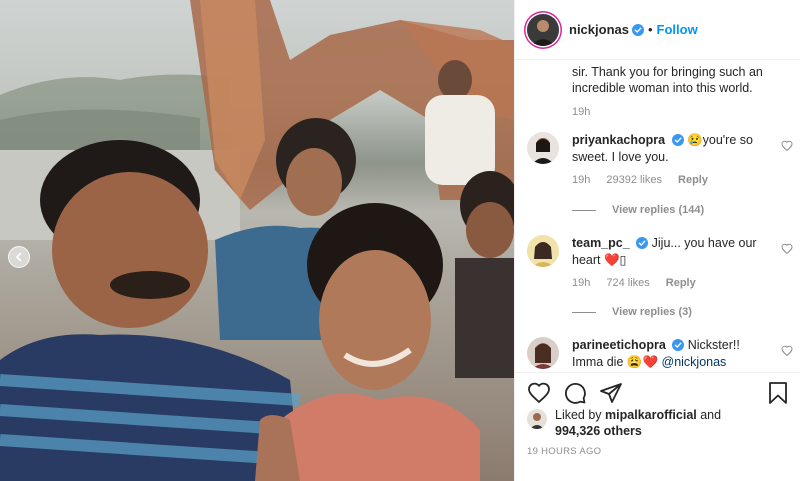  What do you see at coordinates (564, 451) in the screenshot?
I see `post-timestamp: 19 HOURS AGO` at bounding box center [564, 451].